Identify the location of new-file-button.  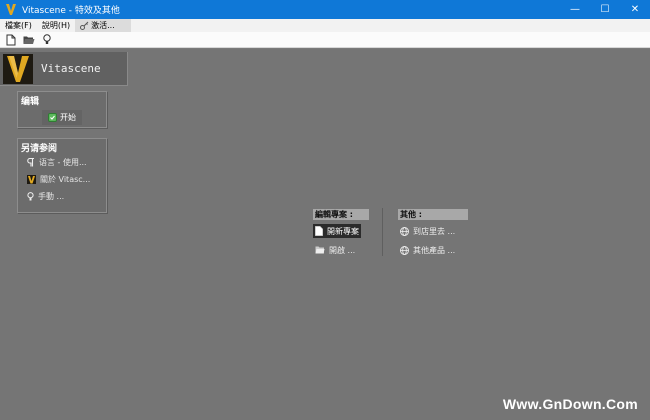
(11, 40).